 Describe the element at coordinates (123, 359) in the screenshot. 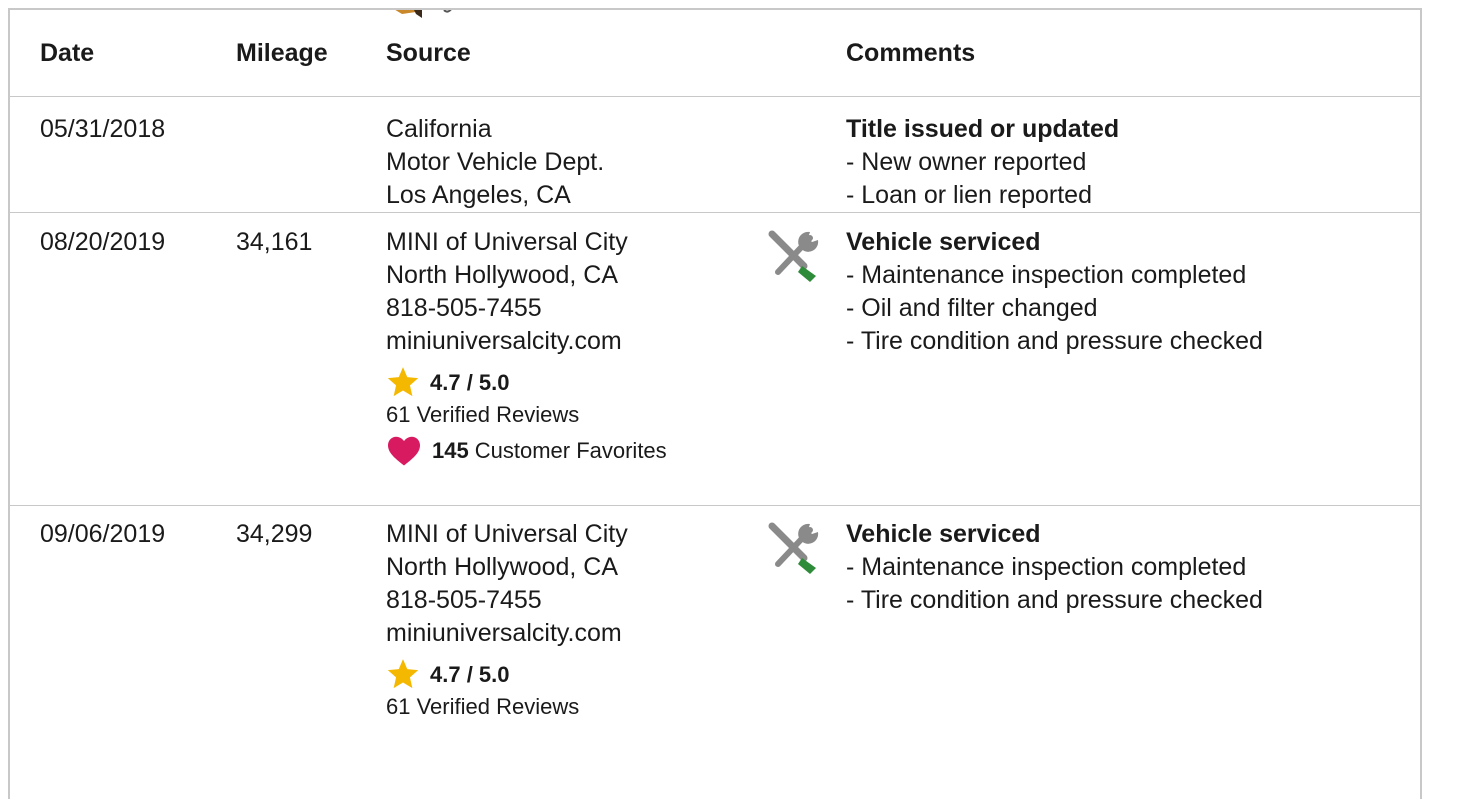

I see `row-date: 08/20/2019` at that location.